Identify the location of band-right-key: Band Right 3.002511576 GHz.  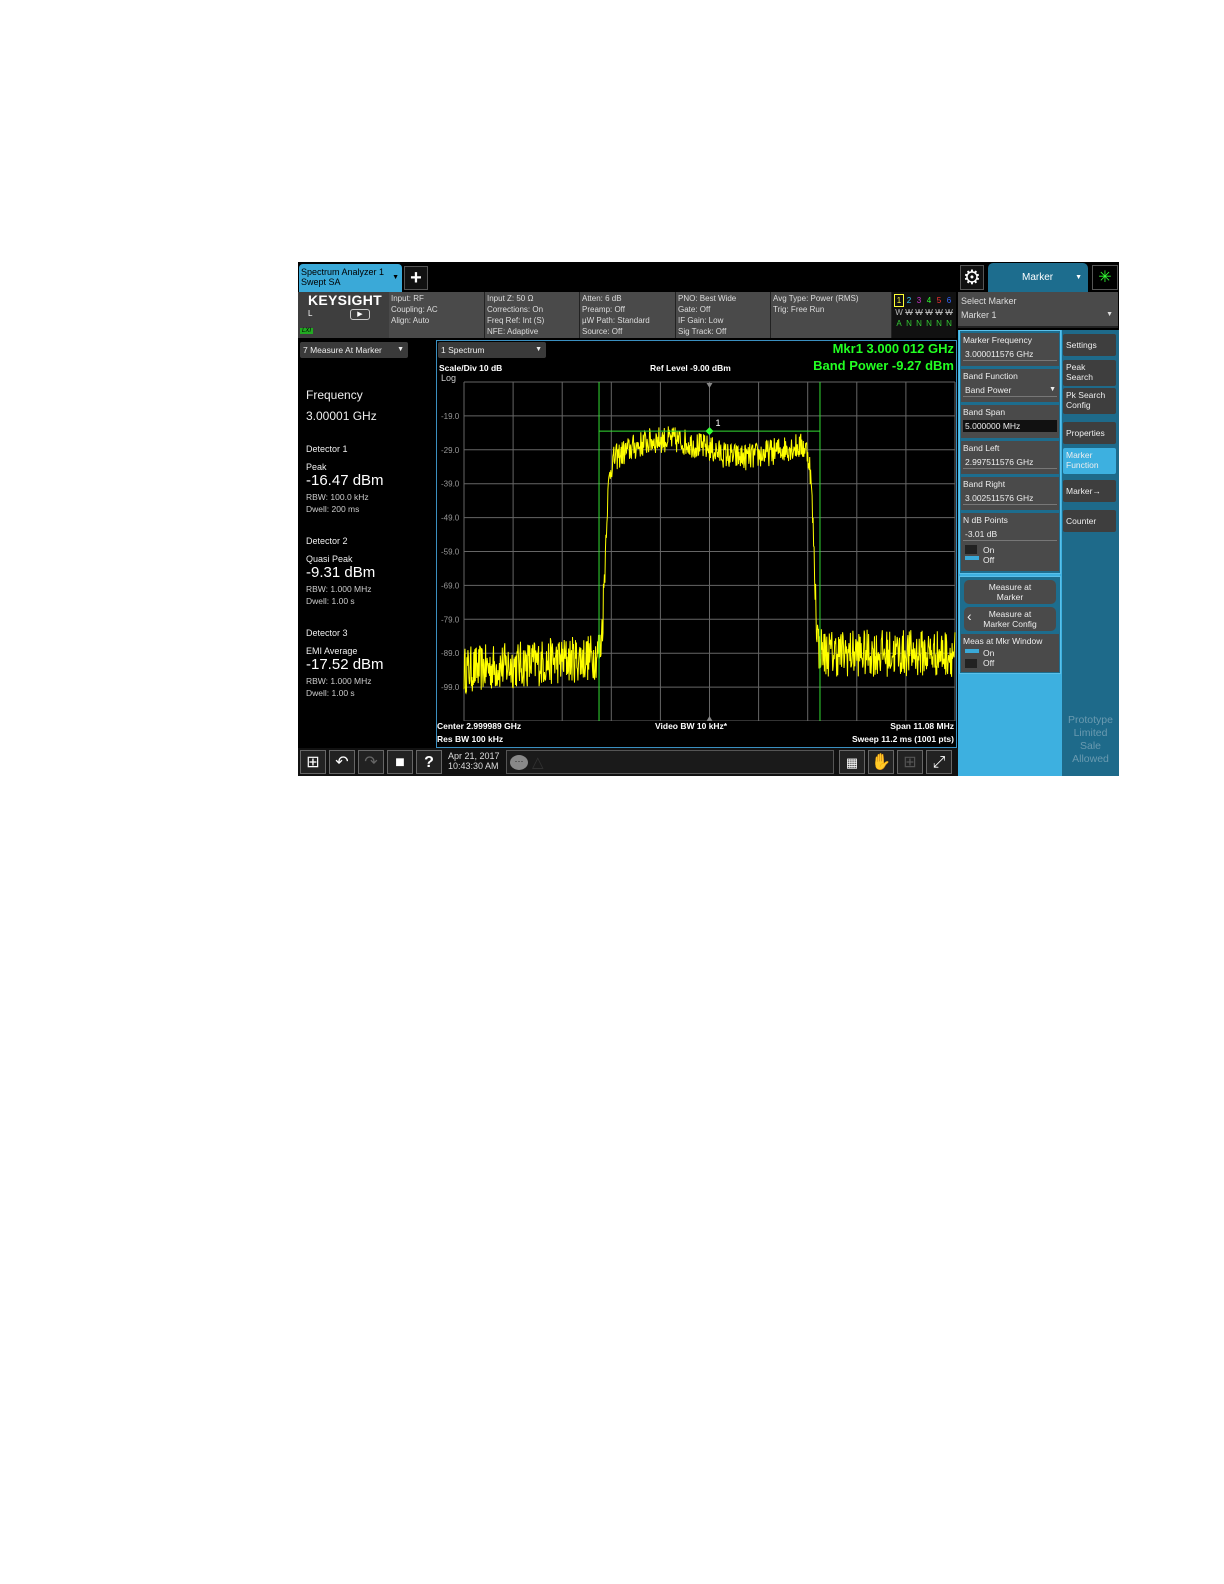
(1010, 493).